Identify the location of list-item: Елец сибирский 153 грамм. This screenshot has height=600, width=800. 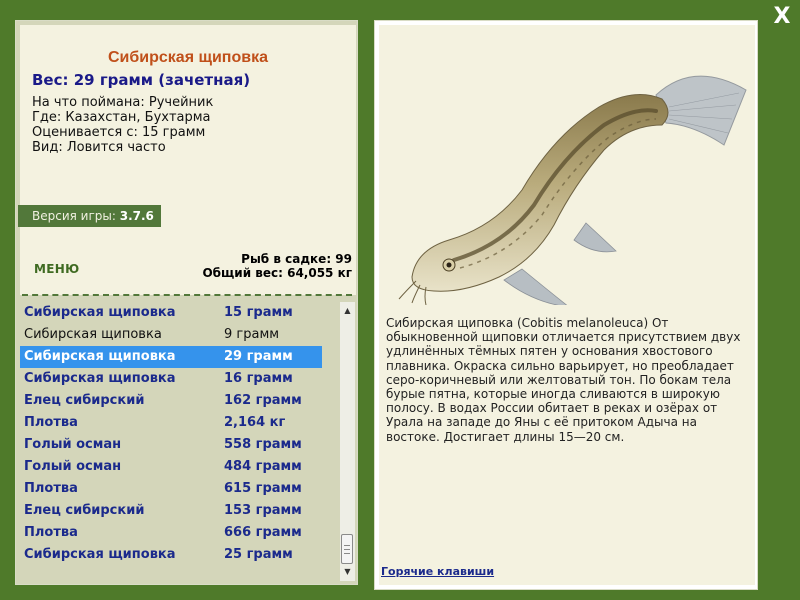
(171, 511).